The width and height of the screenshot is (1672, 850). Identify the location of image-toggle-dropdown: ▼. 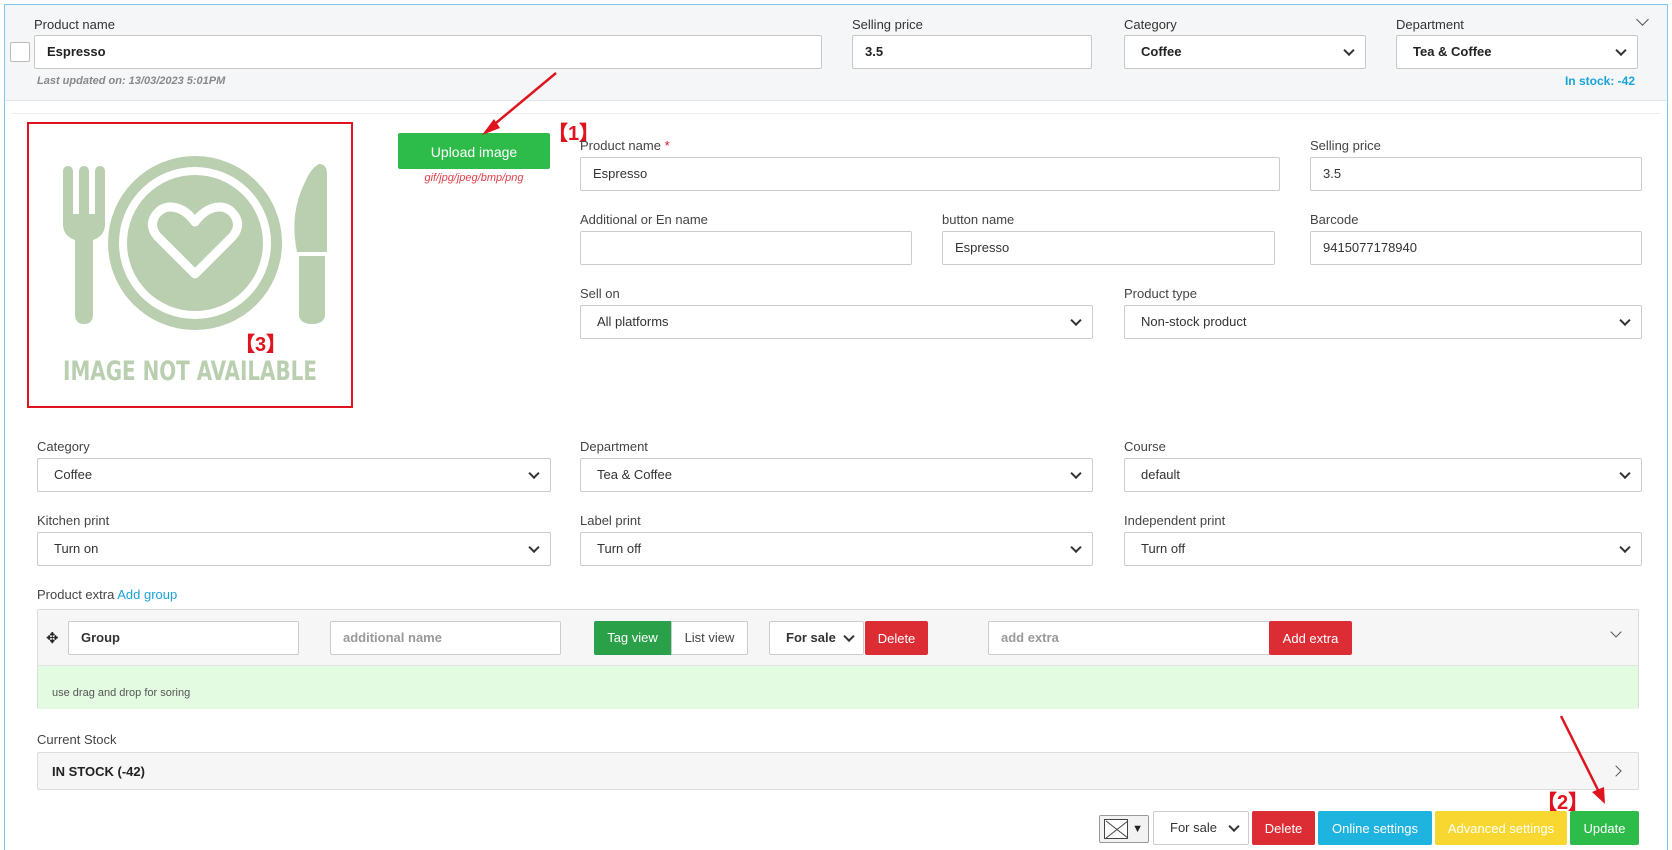
(1124, 829).